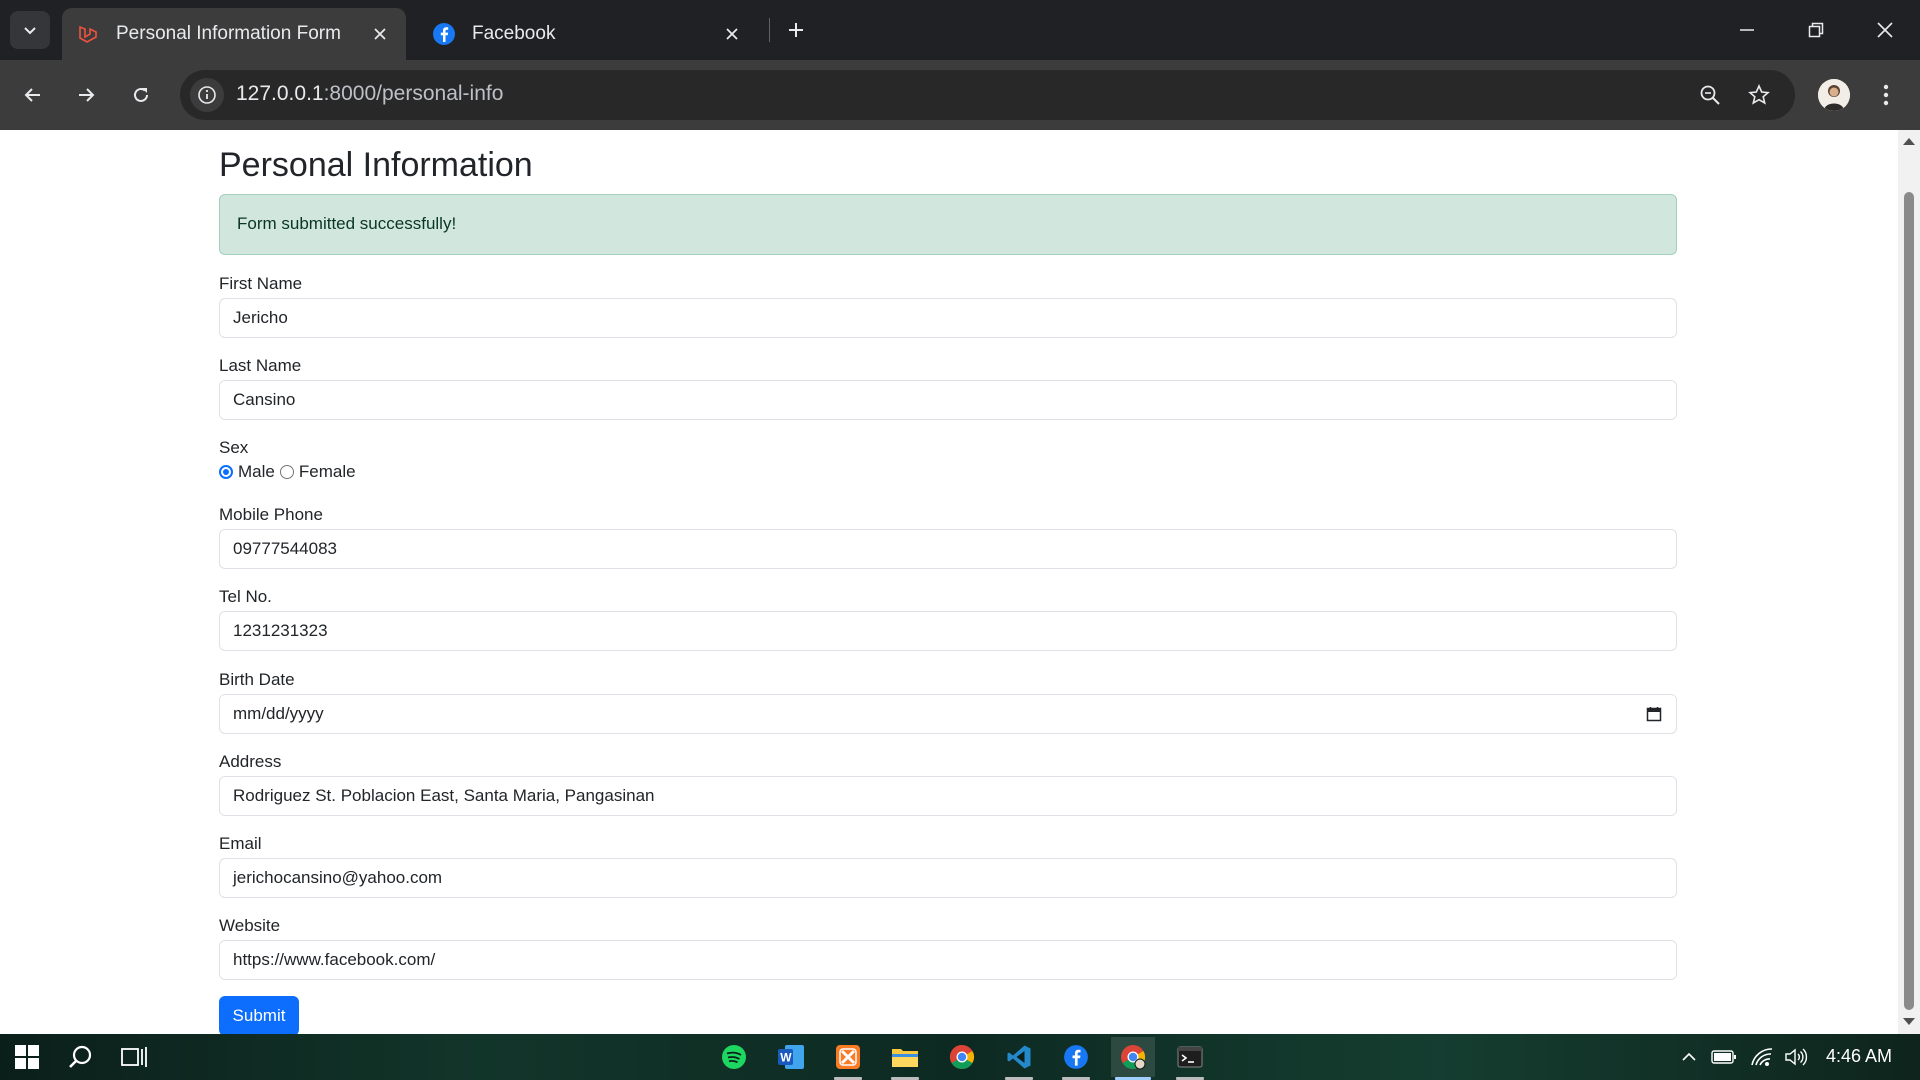  What do you see at coordinates (245, 596) in the screenshot?
I see `tel-label: Tel No.` at bounding box center [245, 596].